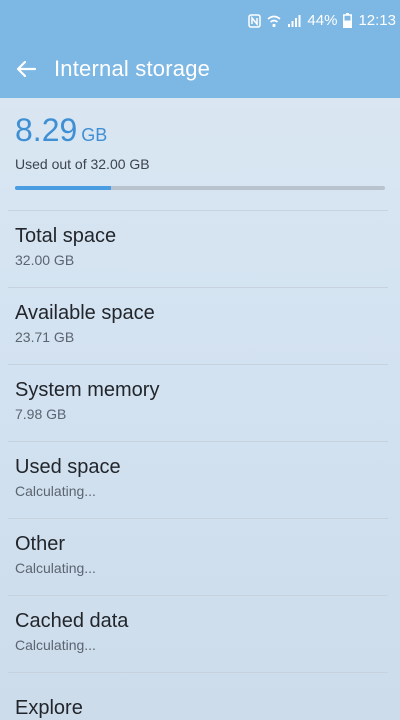 The height and width of the screenshot is (720, 400). Describe the element at coordinates (45, 337) in the screenshot. I see `item-value: 23.71 GB` at that location.